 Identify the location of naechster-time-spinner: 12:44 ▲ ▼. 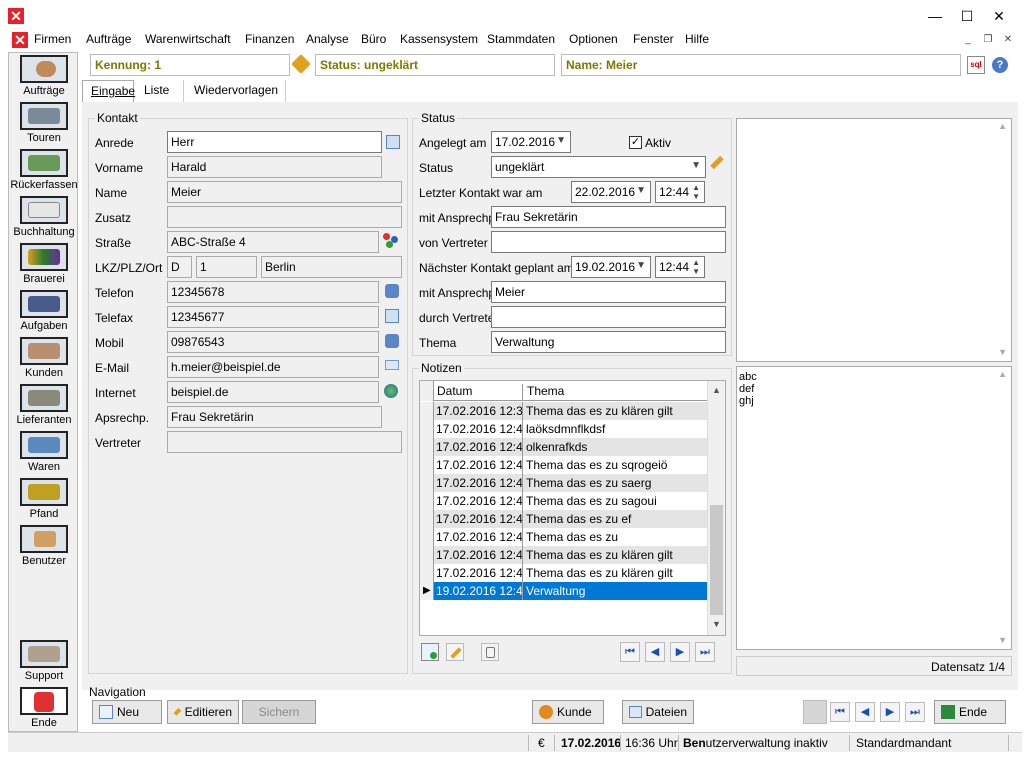
(680, 267).